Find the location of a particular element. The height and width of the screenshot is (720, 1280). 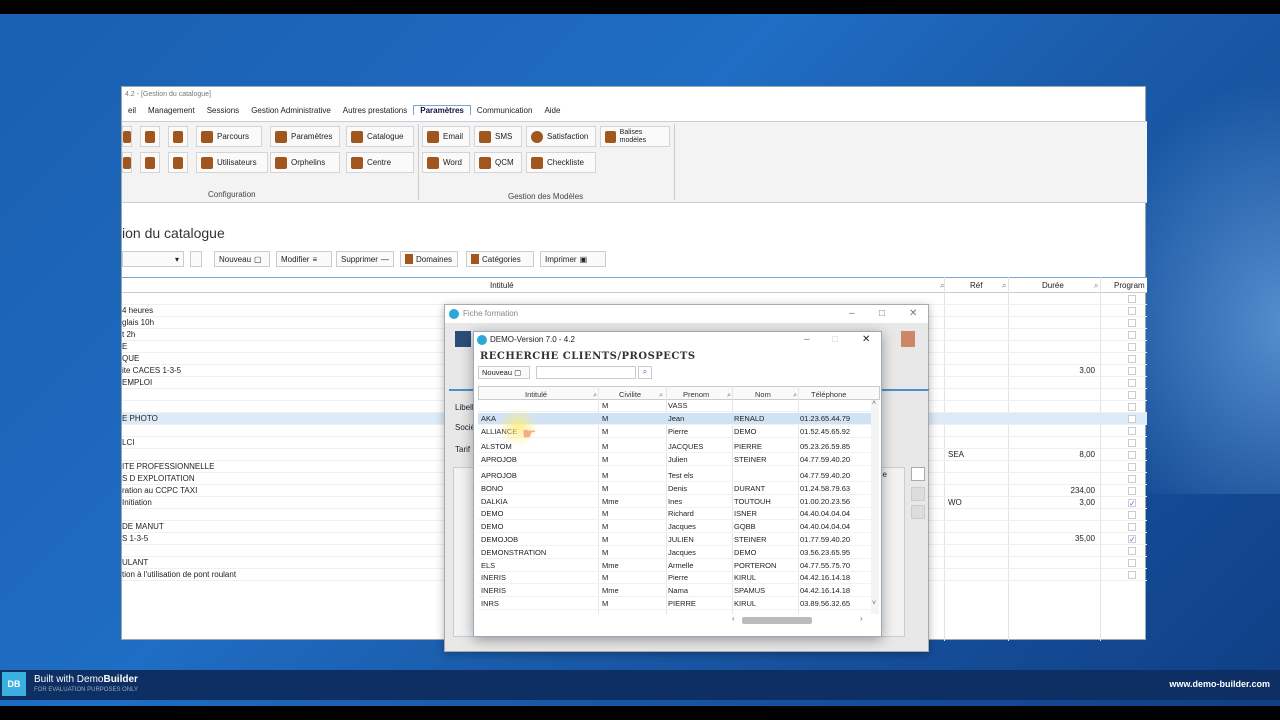

ribbon-partial-button is located at coordinates (127, 136).